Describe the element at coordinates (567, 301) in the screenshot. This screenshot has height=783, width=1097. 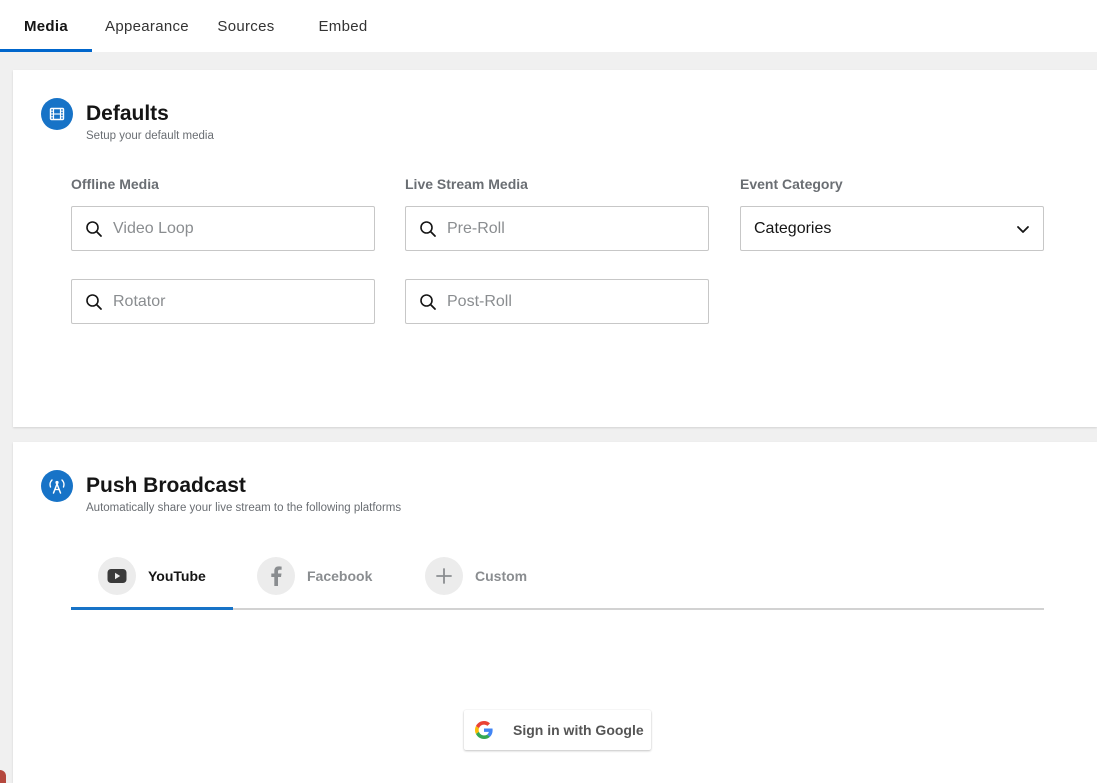
I see `post-roll-input` at that location.